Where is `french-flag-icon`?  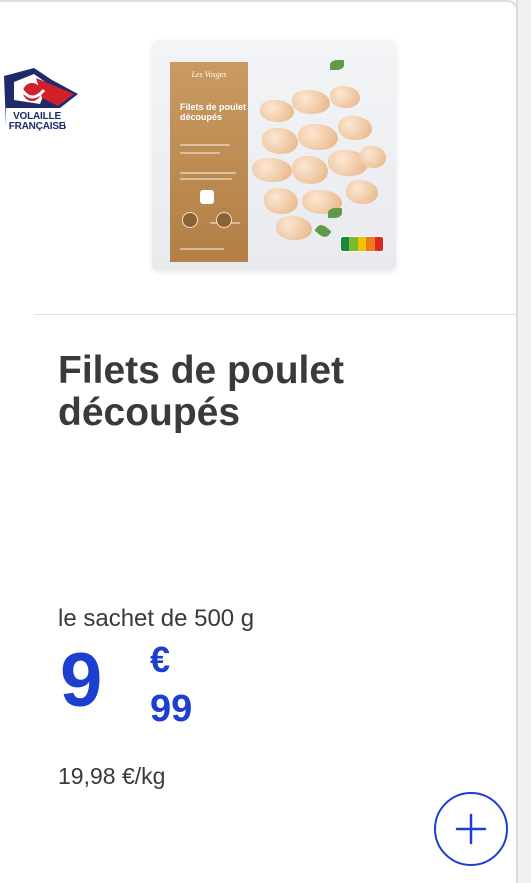
french-flag-icon is located at coordinates (207, 197).